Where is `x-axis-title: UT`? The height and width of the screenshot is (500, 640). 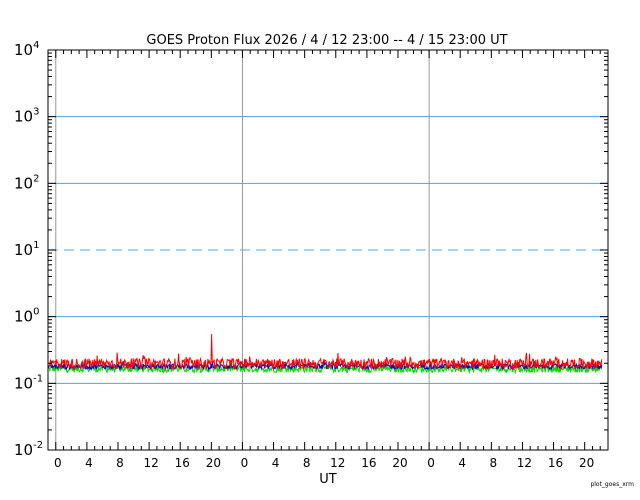
x-axis-title: UT is located at coordinates (328, 479).